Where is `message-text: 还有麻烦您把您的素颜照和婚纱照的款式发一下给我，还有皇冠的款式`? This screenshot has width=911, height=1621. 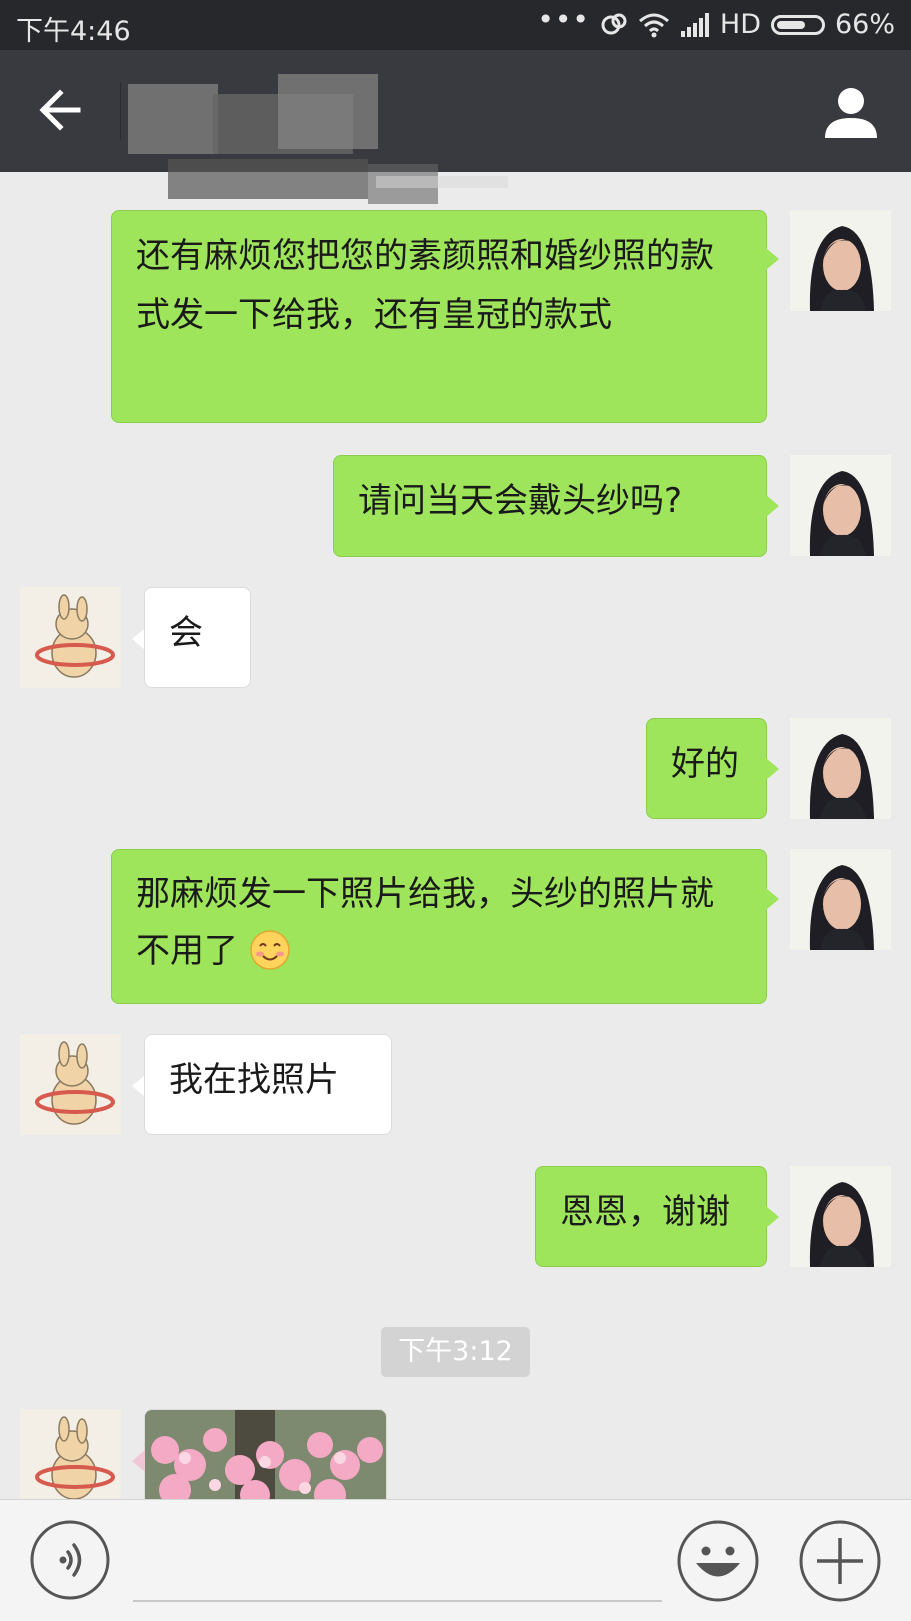 message-text: 还有麻烦您把您的素颜照和婚纱照的款式发一下给我，还有皇冠的款式 is located at coordinates (425, 285).